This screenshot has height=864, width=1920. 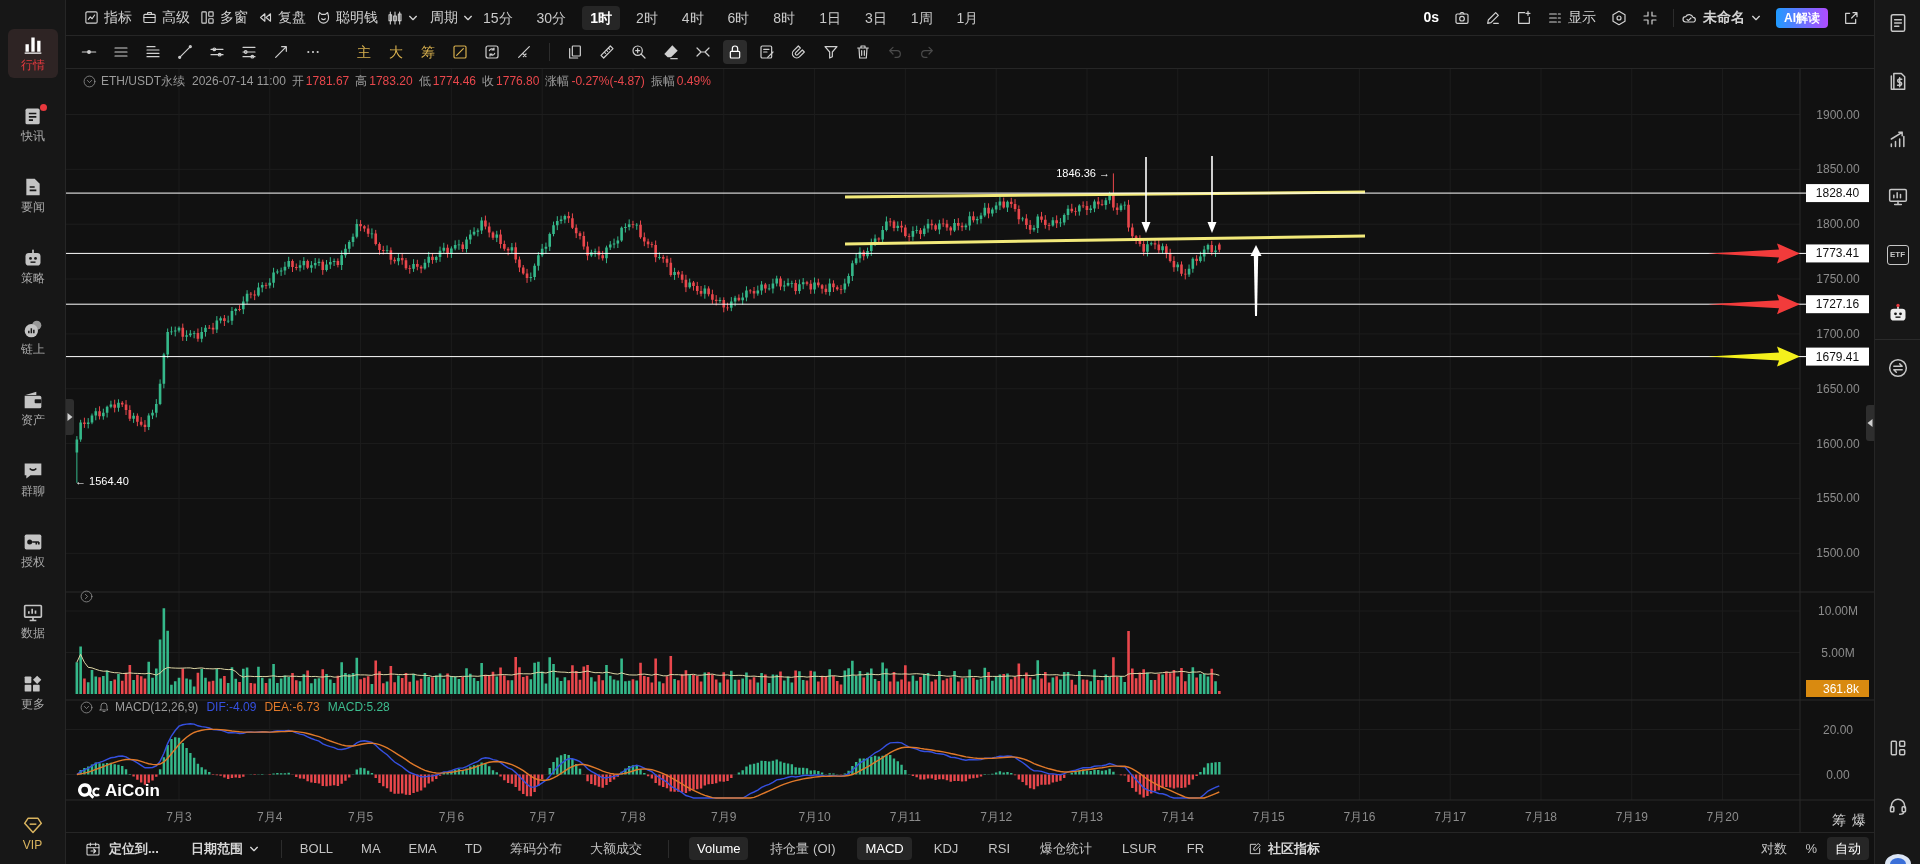 What do you see at coordinates (282, 17) in the screenshot?
I see `toolbar-button: 复盘` at bounding box center [282, 17].